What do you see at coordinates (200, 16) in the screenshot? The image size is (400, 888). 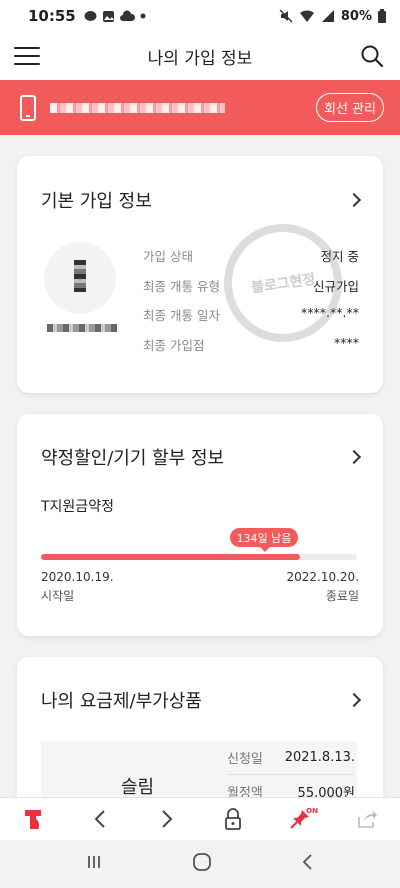 I see `status-bar: 10:55 80%` at bounding box center [200, 16].